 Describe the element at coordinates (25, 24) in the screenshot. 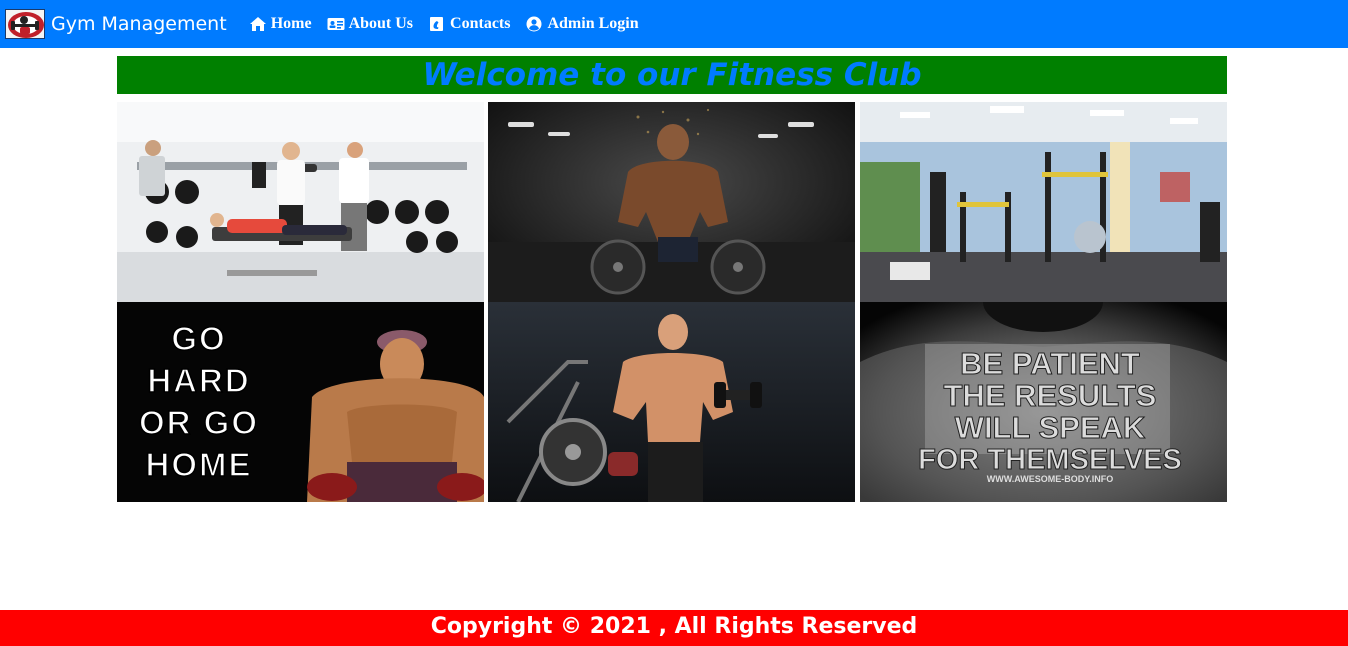

I see `dumbbell-logo-icon` at that location.